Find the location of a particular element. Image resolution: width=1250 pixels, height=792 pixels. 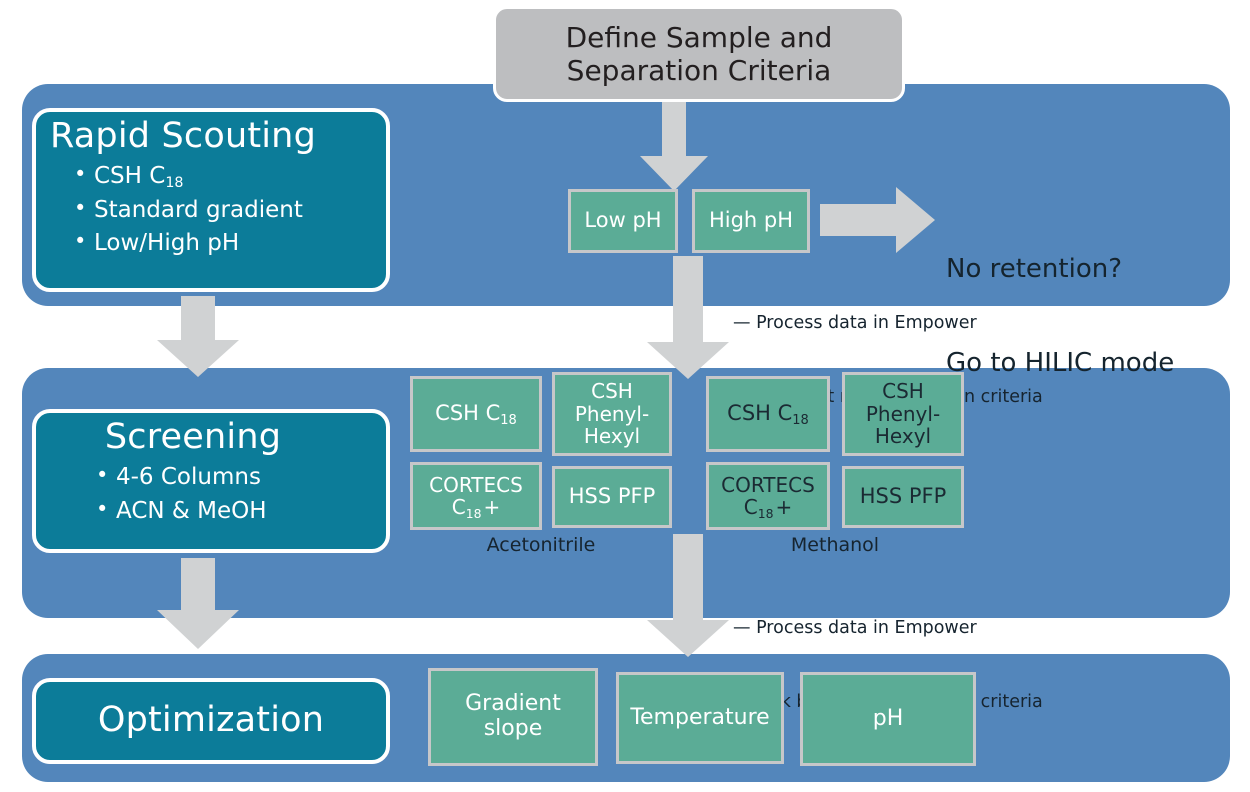

box-high-ph: High pH is located at coordinates (751, 221).